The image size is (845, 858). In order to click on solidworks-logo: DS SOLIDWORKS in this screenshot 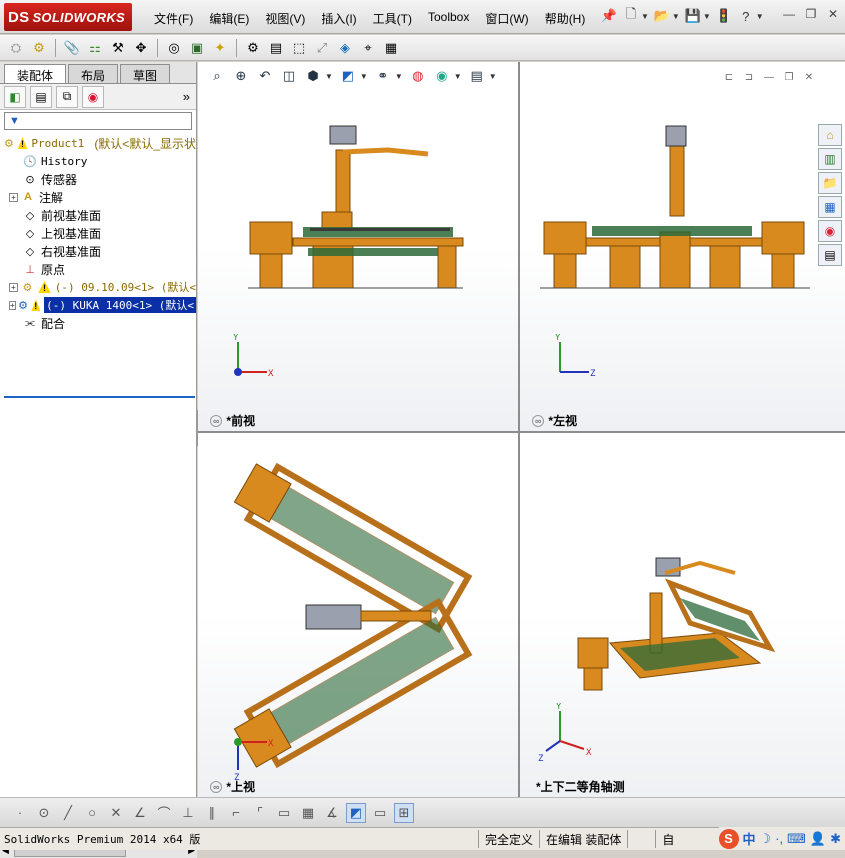, I will do `click(68, 17)`.